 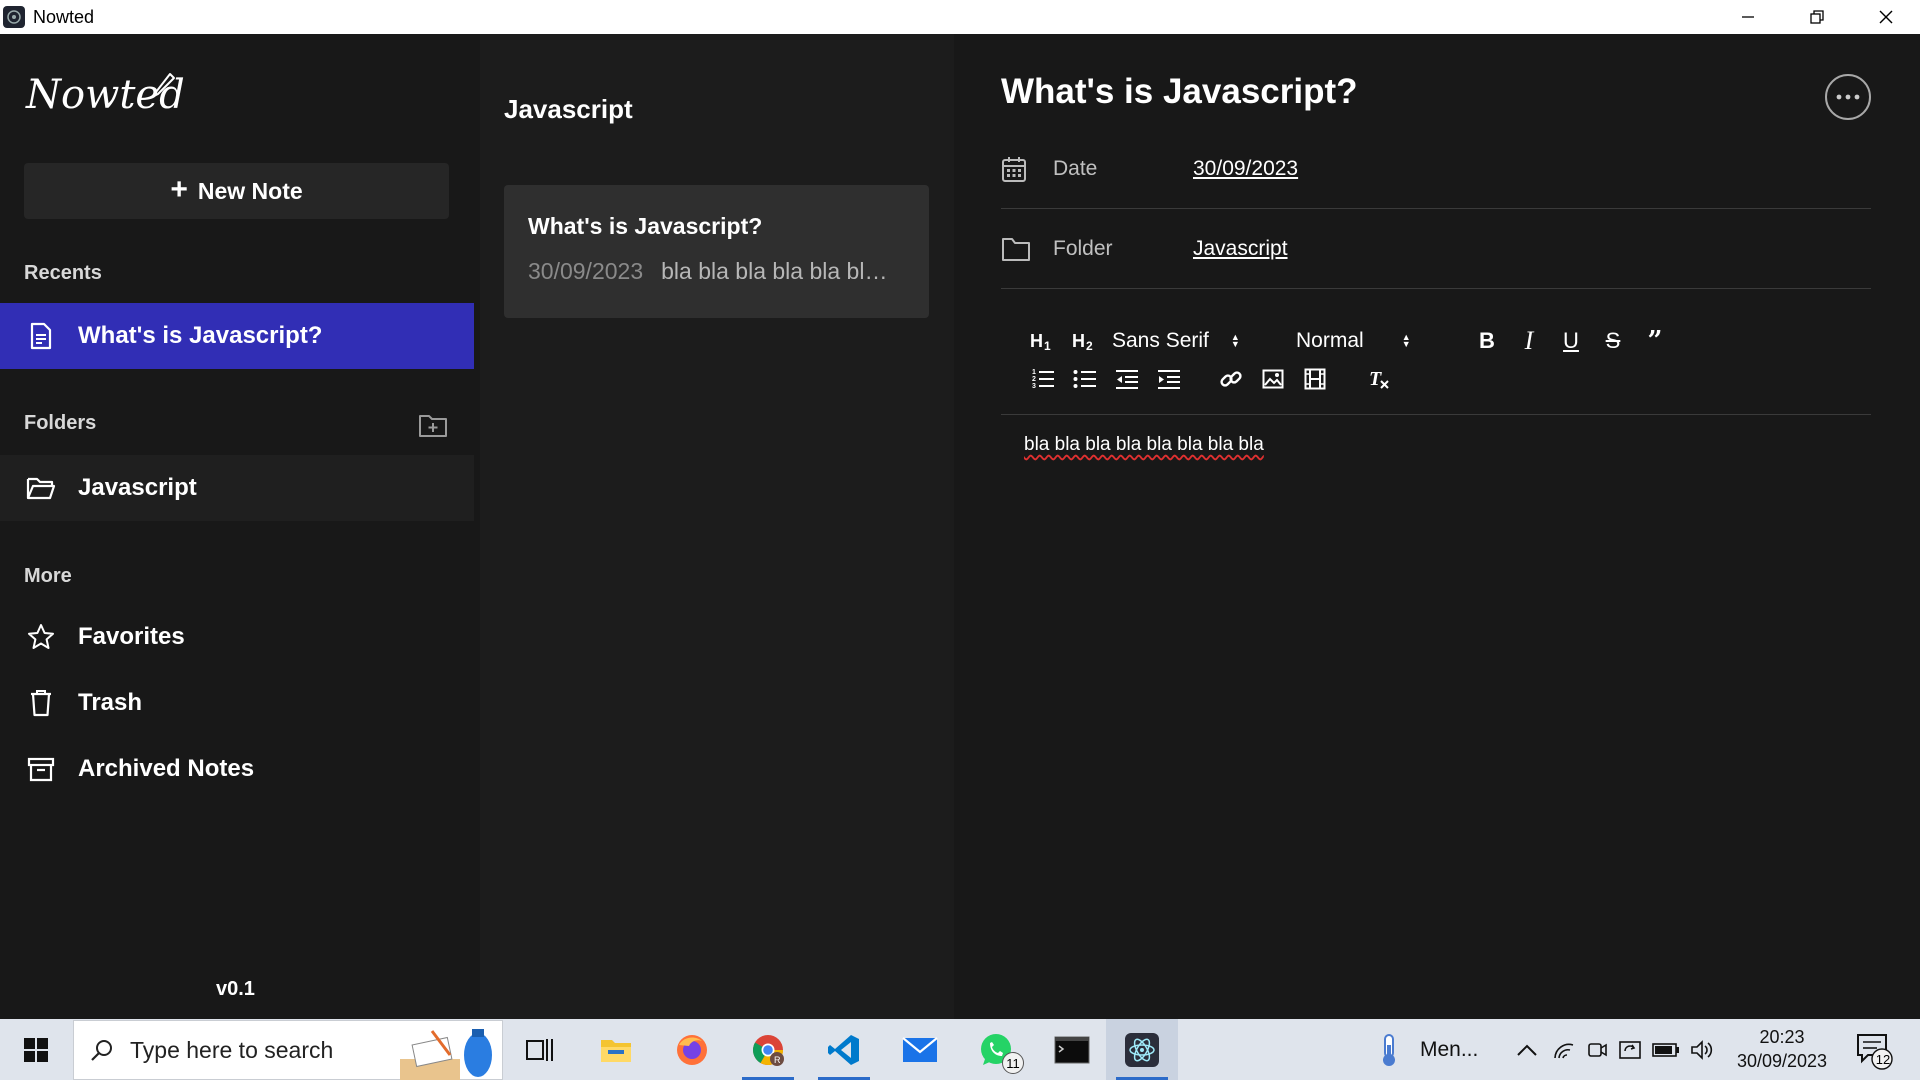 I want to click on bold-button: B, so click(x=1487, y=341).